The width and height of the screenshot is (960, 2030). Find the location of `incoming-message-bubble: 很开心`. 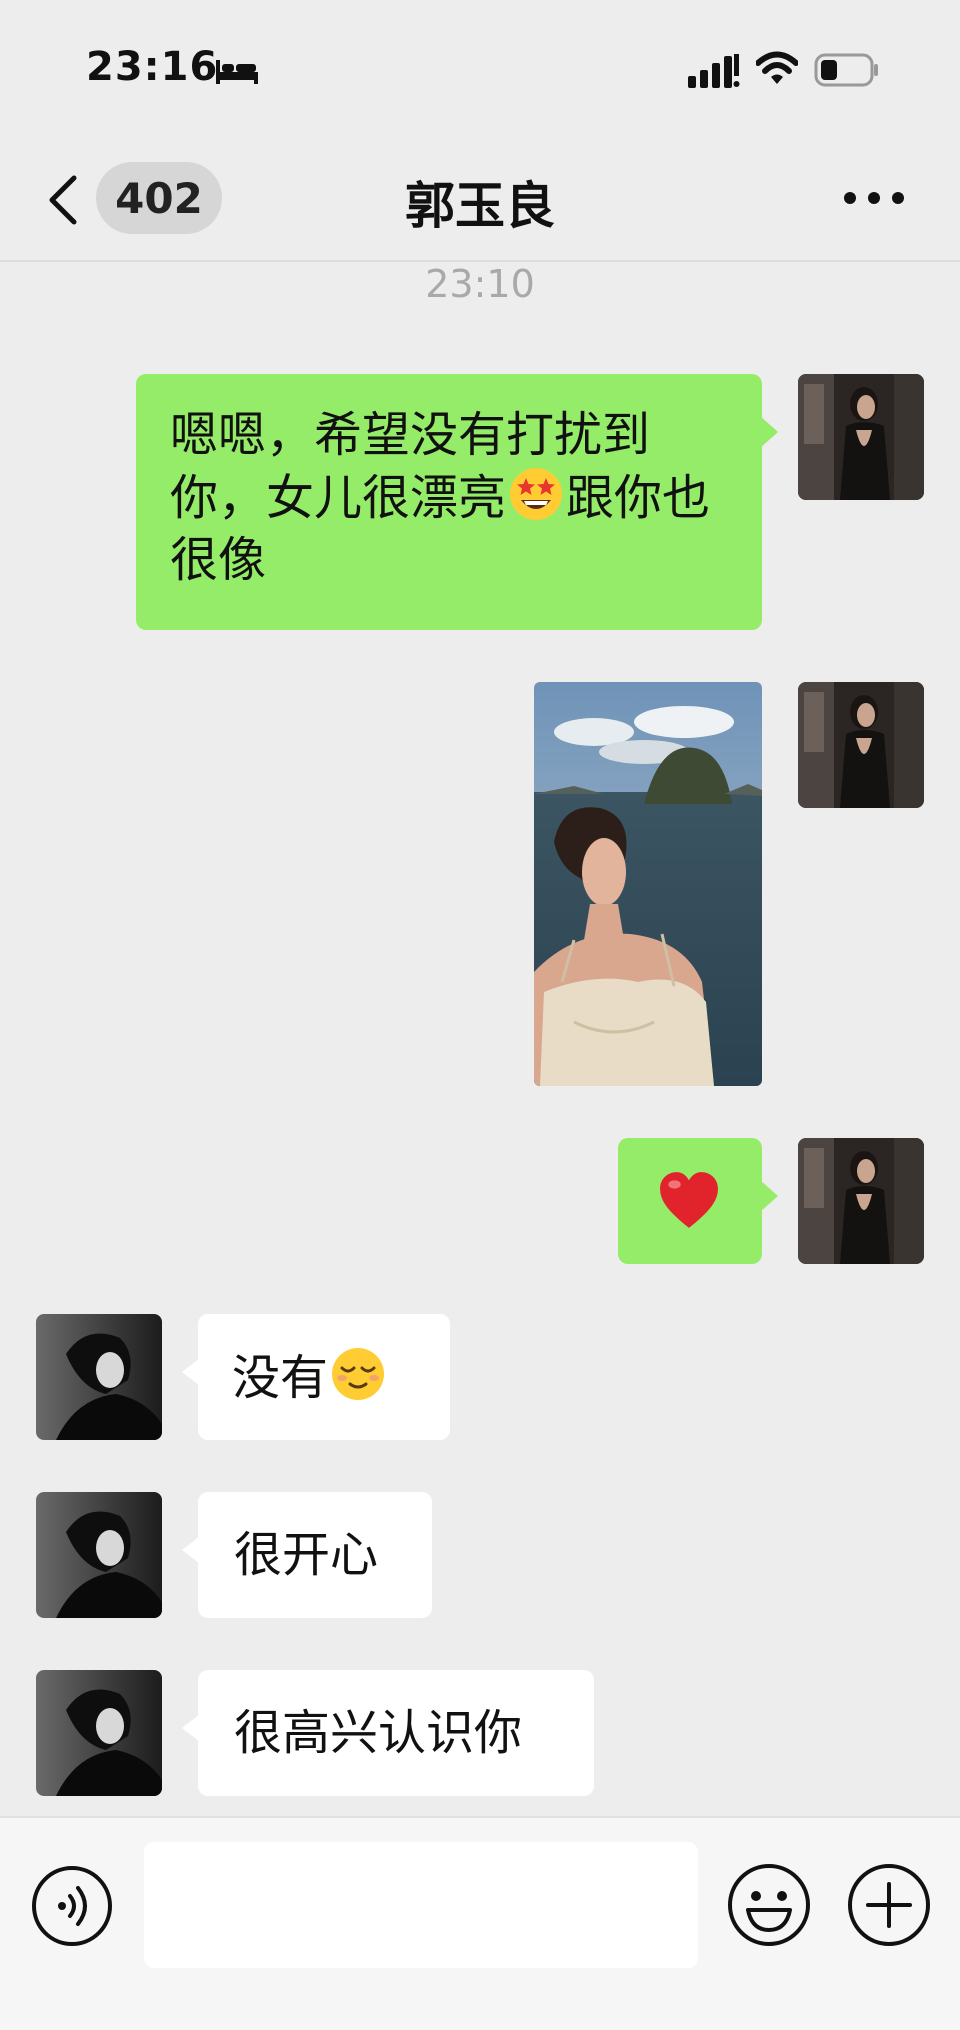

incoming-message-bubble: 很开心 is located at coordinates (307, 1555).